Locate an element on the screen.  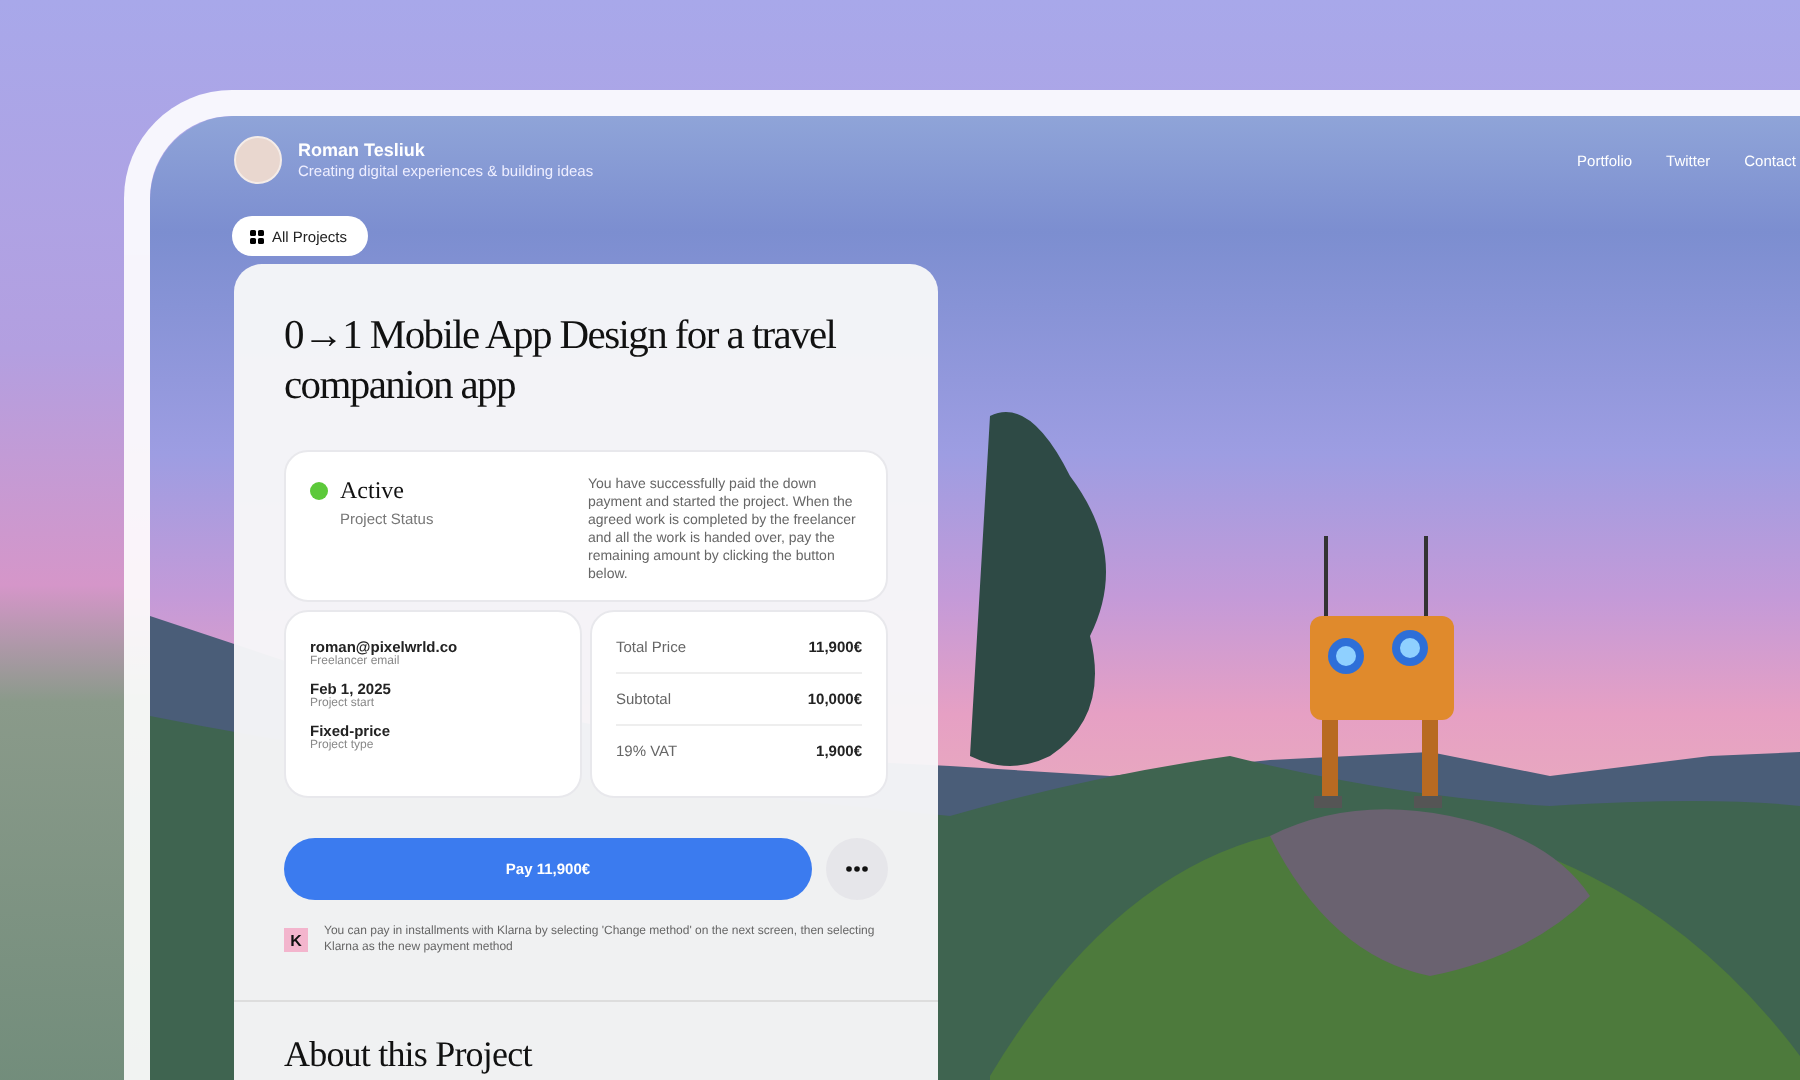
profile-name: Roman Tesliuk is located at coordinates (362, 150).